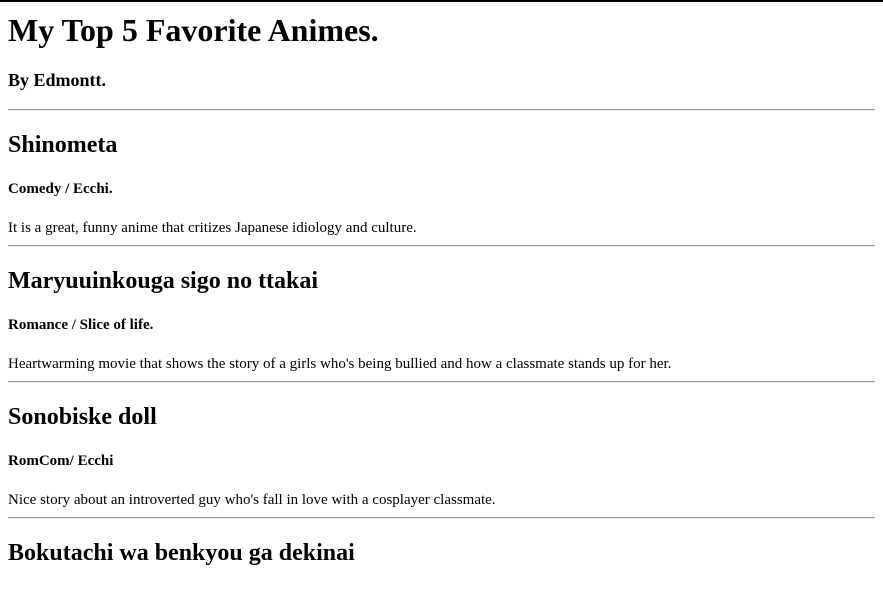  Describe the element at coordinates (441, 553) in the screenshot. I see `anime-entry-4: Bokutachi wa benkyou ga dekinai` at that location.